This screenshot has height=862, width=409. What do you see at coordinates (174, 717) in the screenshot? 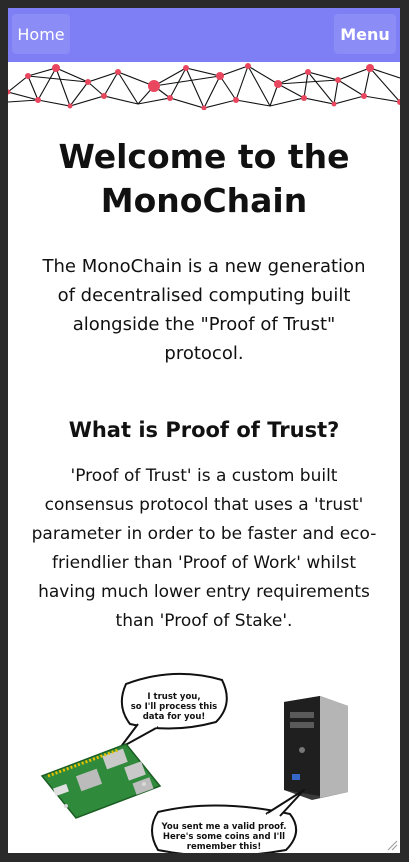
I see `bubble-top-line-3: data for you!` at bounding box center [174, 717].